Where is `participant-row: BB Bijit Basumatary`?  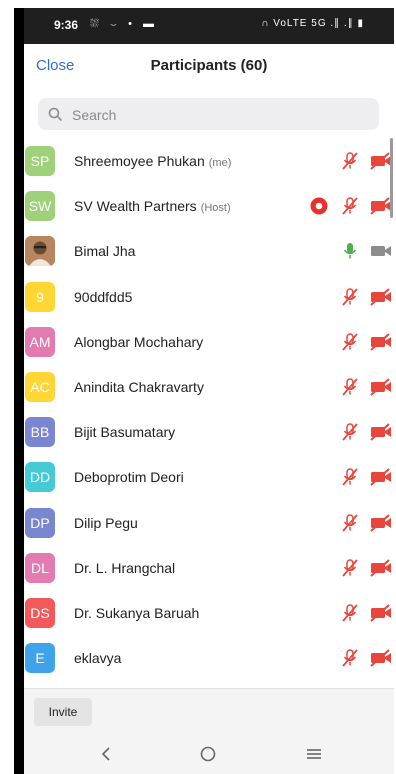 participant-row: BB Bijit Basumatary is located at coordinates (209, 431).